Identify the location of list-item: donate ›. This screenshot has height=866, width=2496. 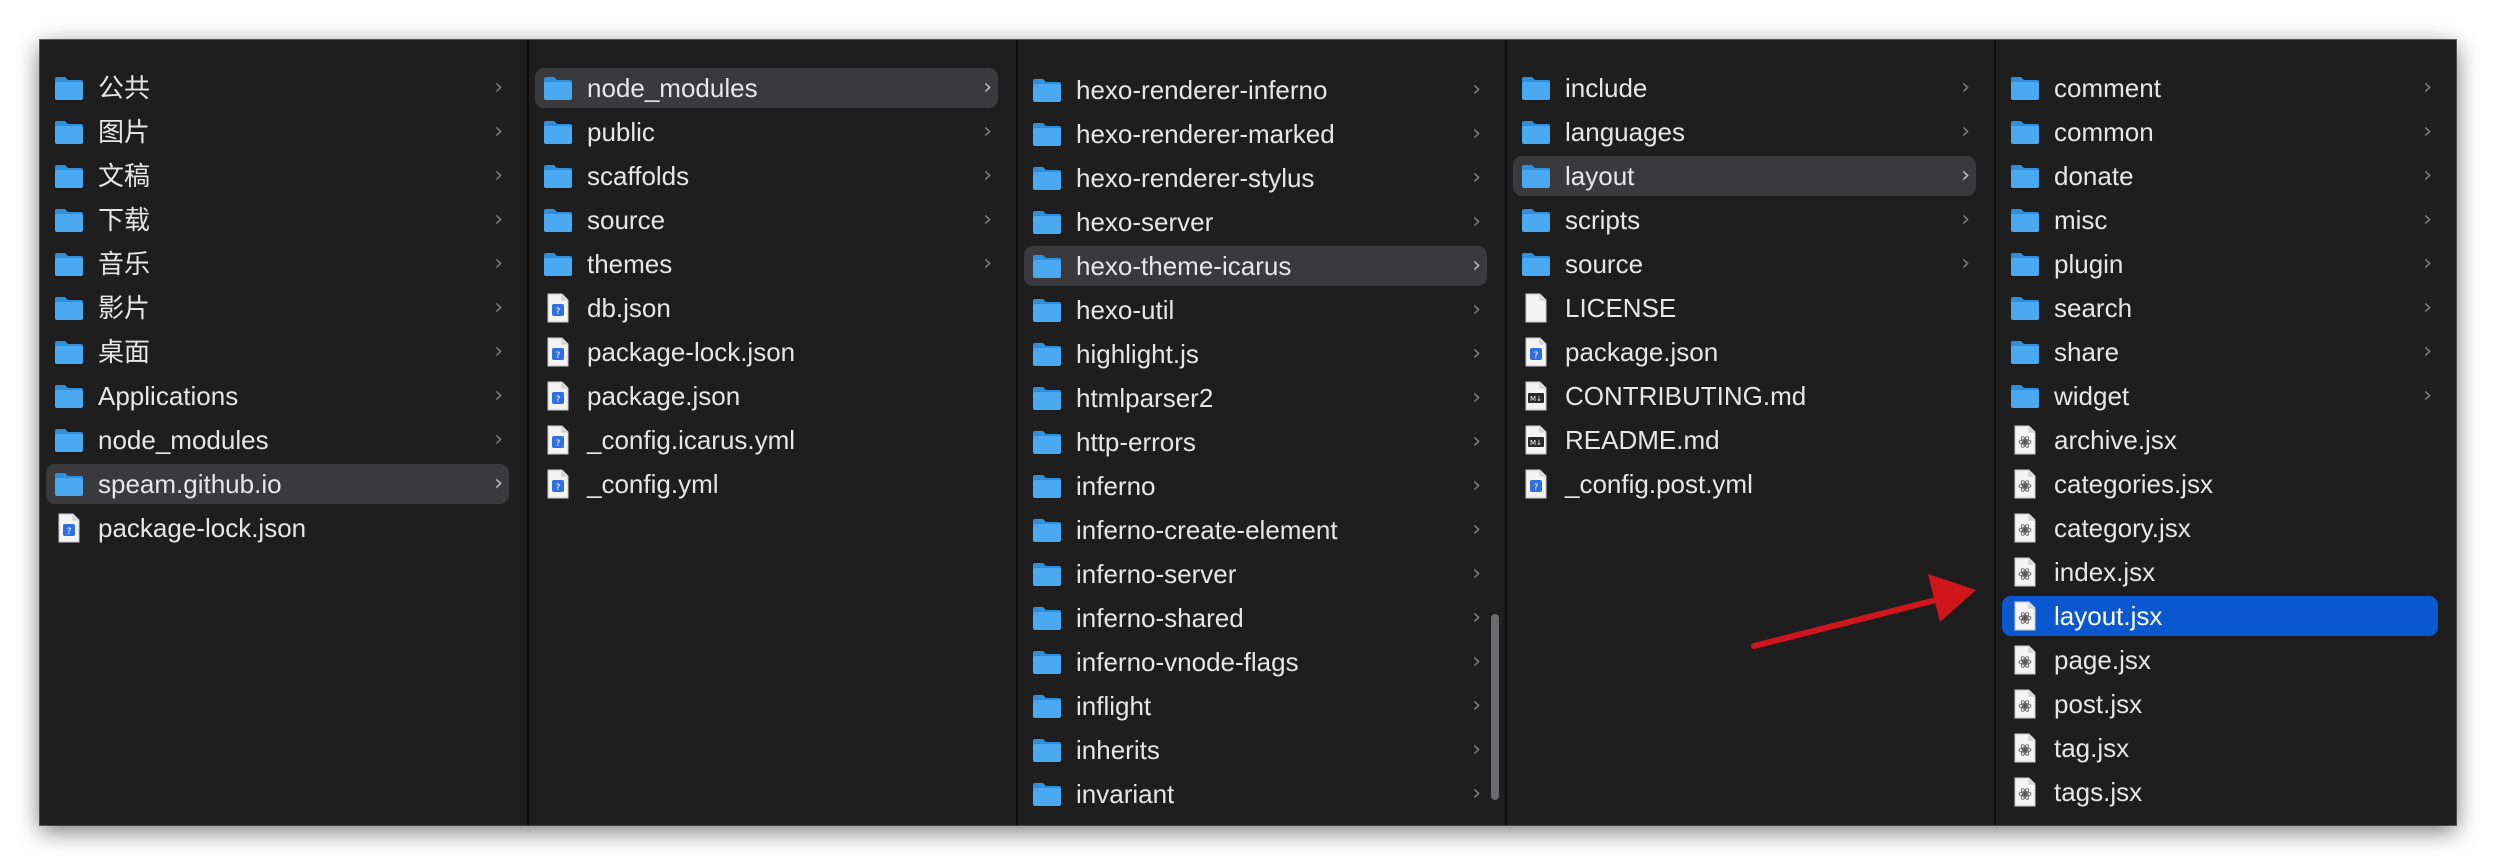
(2220, 176).